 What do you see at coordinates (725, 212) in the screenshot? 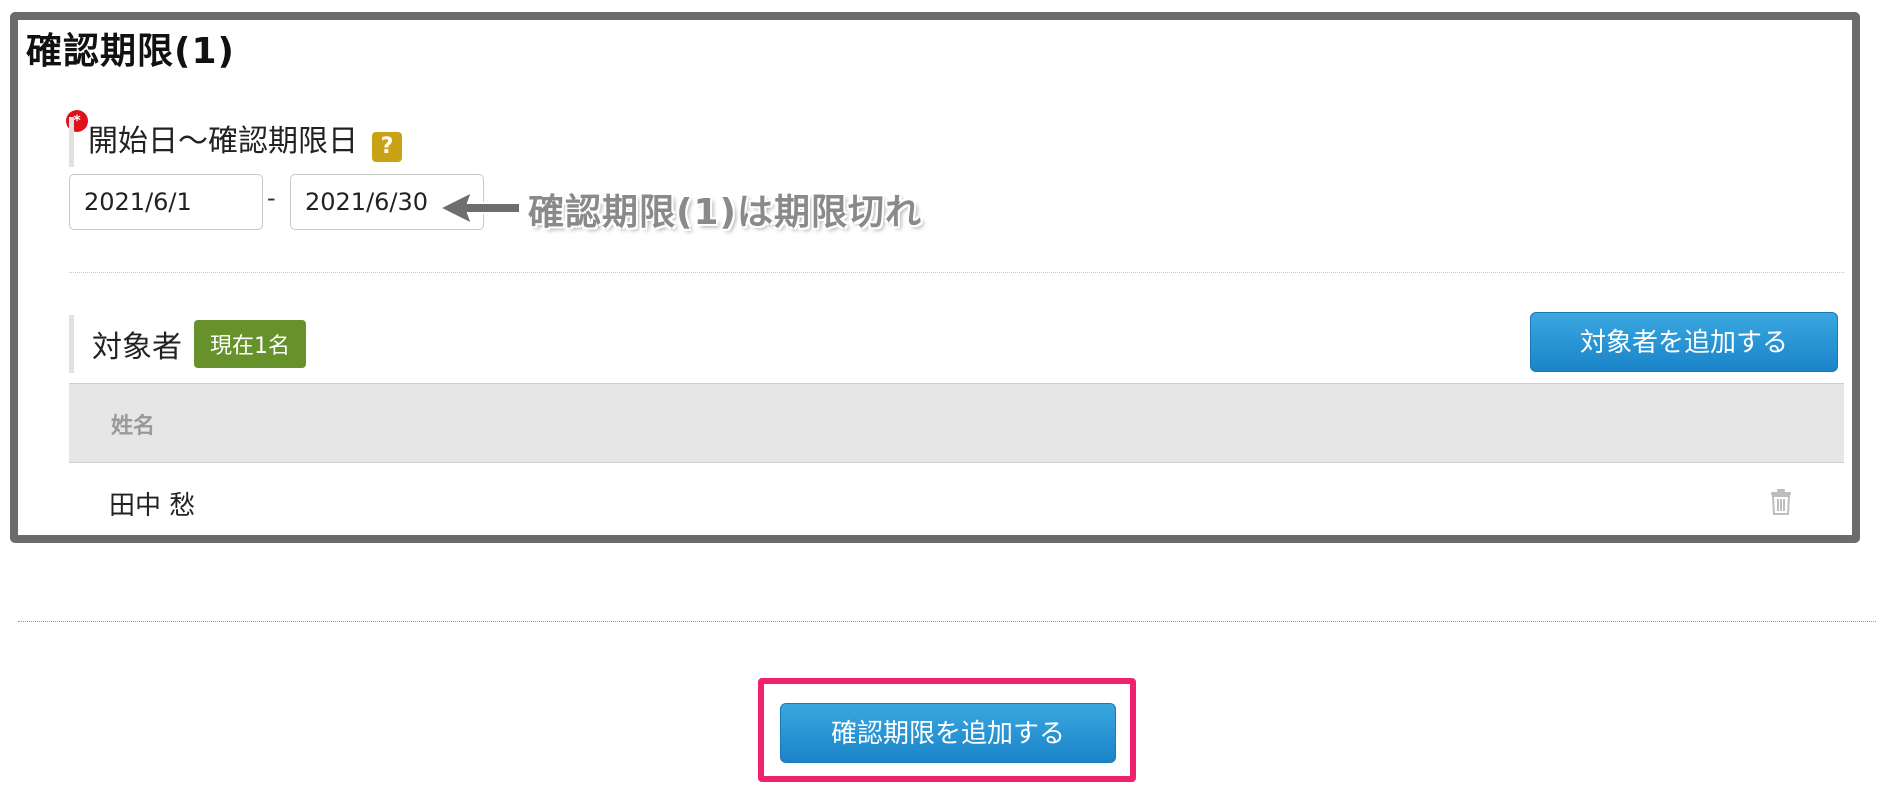
I see `annotation-expired-note: 確認期限(1)は期限切れ` at bounding box center [725, 212].